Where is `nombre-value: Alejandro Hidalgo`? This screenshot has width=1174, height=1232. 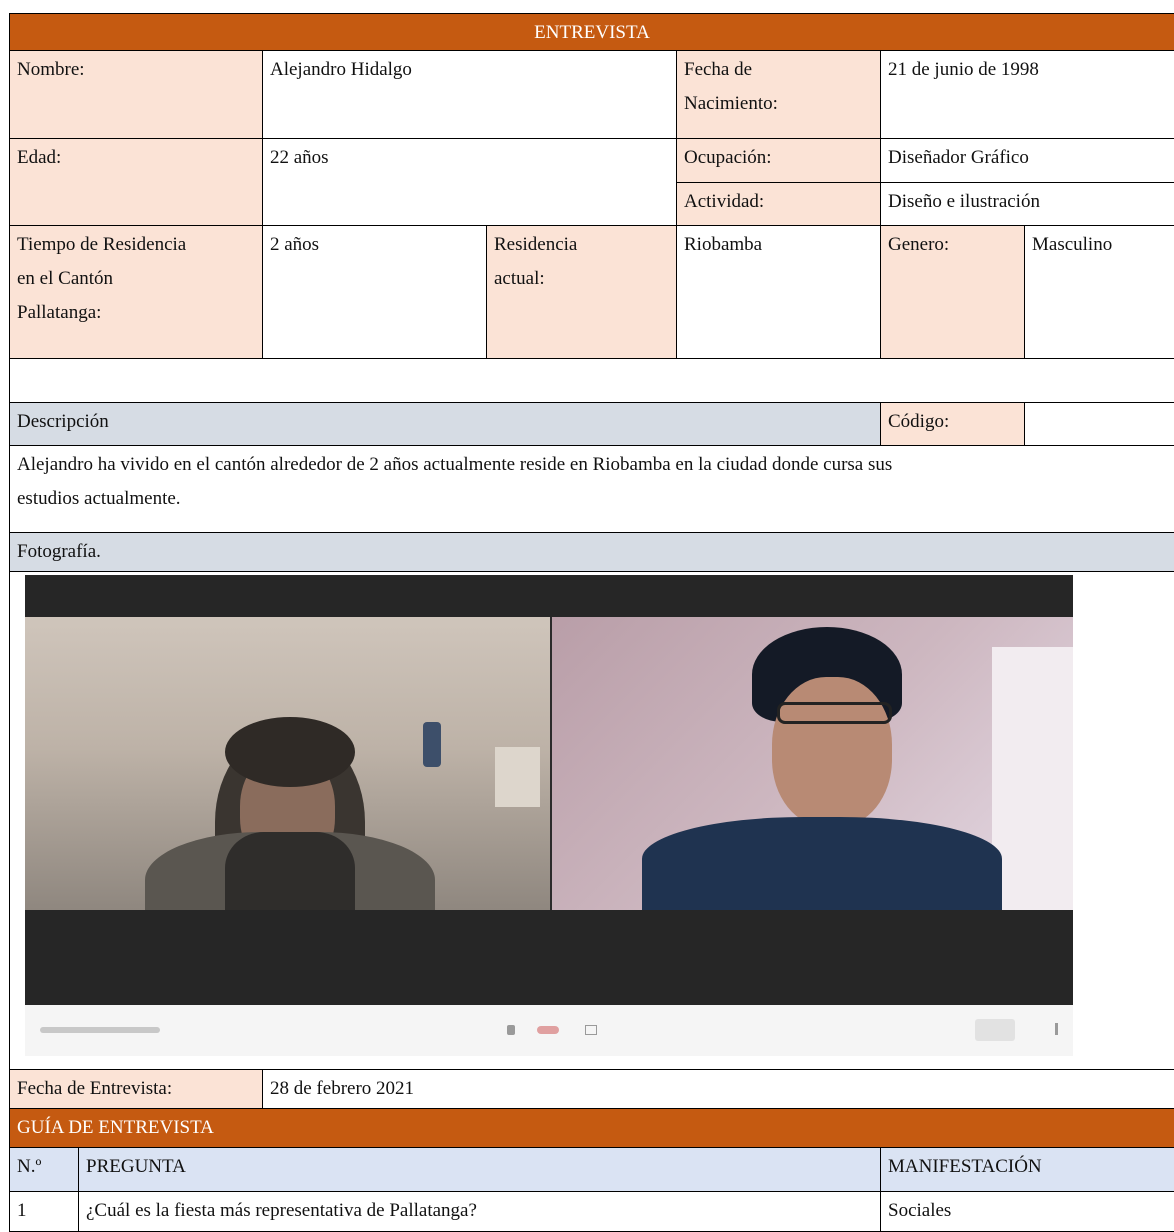
nombre-value: Alejandro Hidalgo is located at coordinates (469, 94).